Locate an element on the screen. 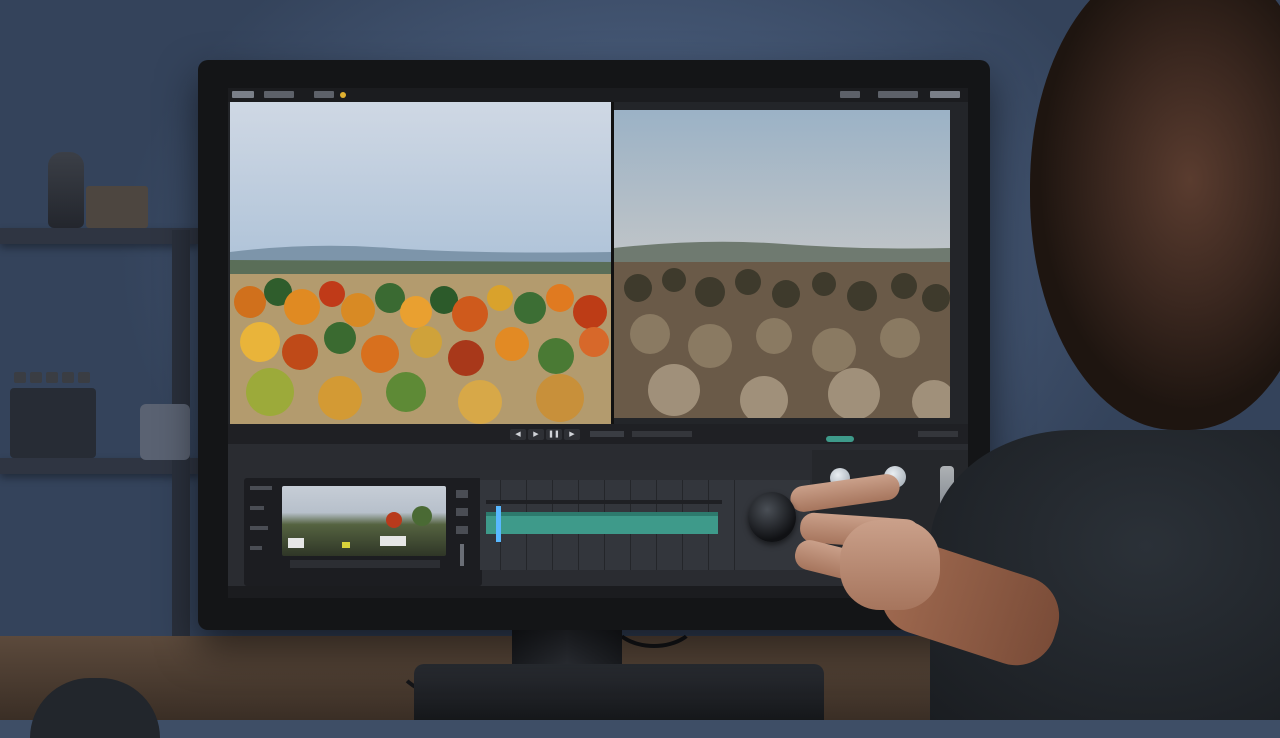 Image resolution: width=1280 pixels, height=738 pixels. viewer-right is located at coordinates (782, 264).